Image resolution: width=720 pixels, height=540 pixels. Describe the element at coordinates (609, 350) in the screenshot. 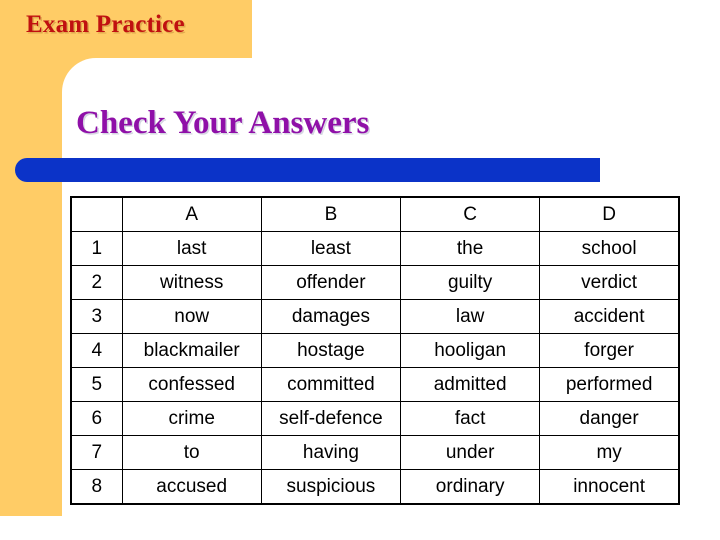

I see `answer-option-d: forger` at that location.